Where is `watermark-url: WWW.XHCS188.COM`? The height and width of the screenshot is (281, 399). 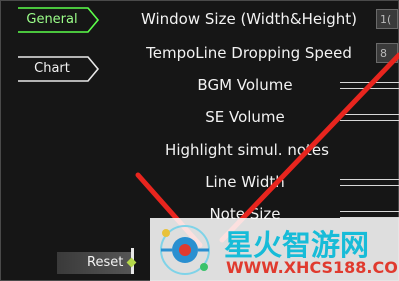 watermark-url: WWW.XHCS188.COM is located at coordinates (312, 267).